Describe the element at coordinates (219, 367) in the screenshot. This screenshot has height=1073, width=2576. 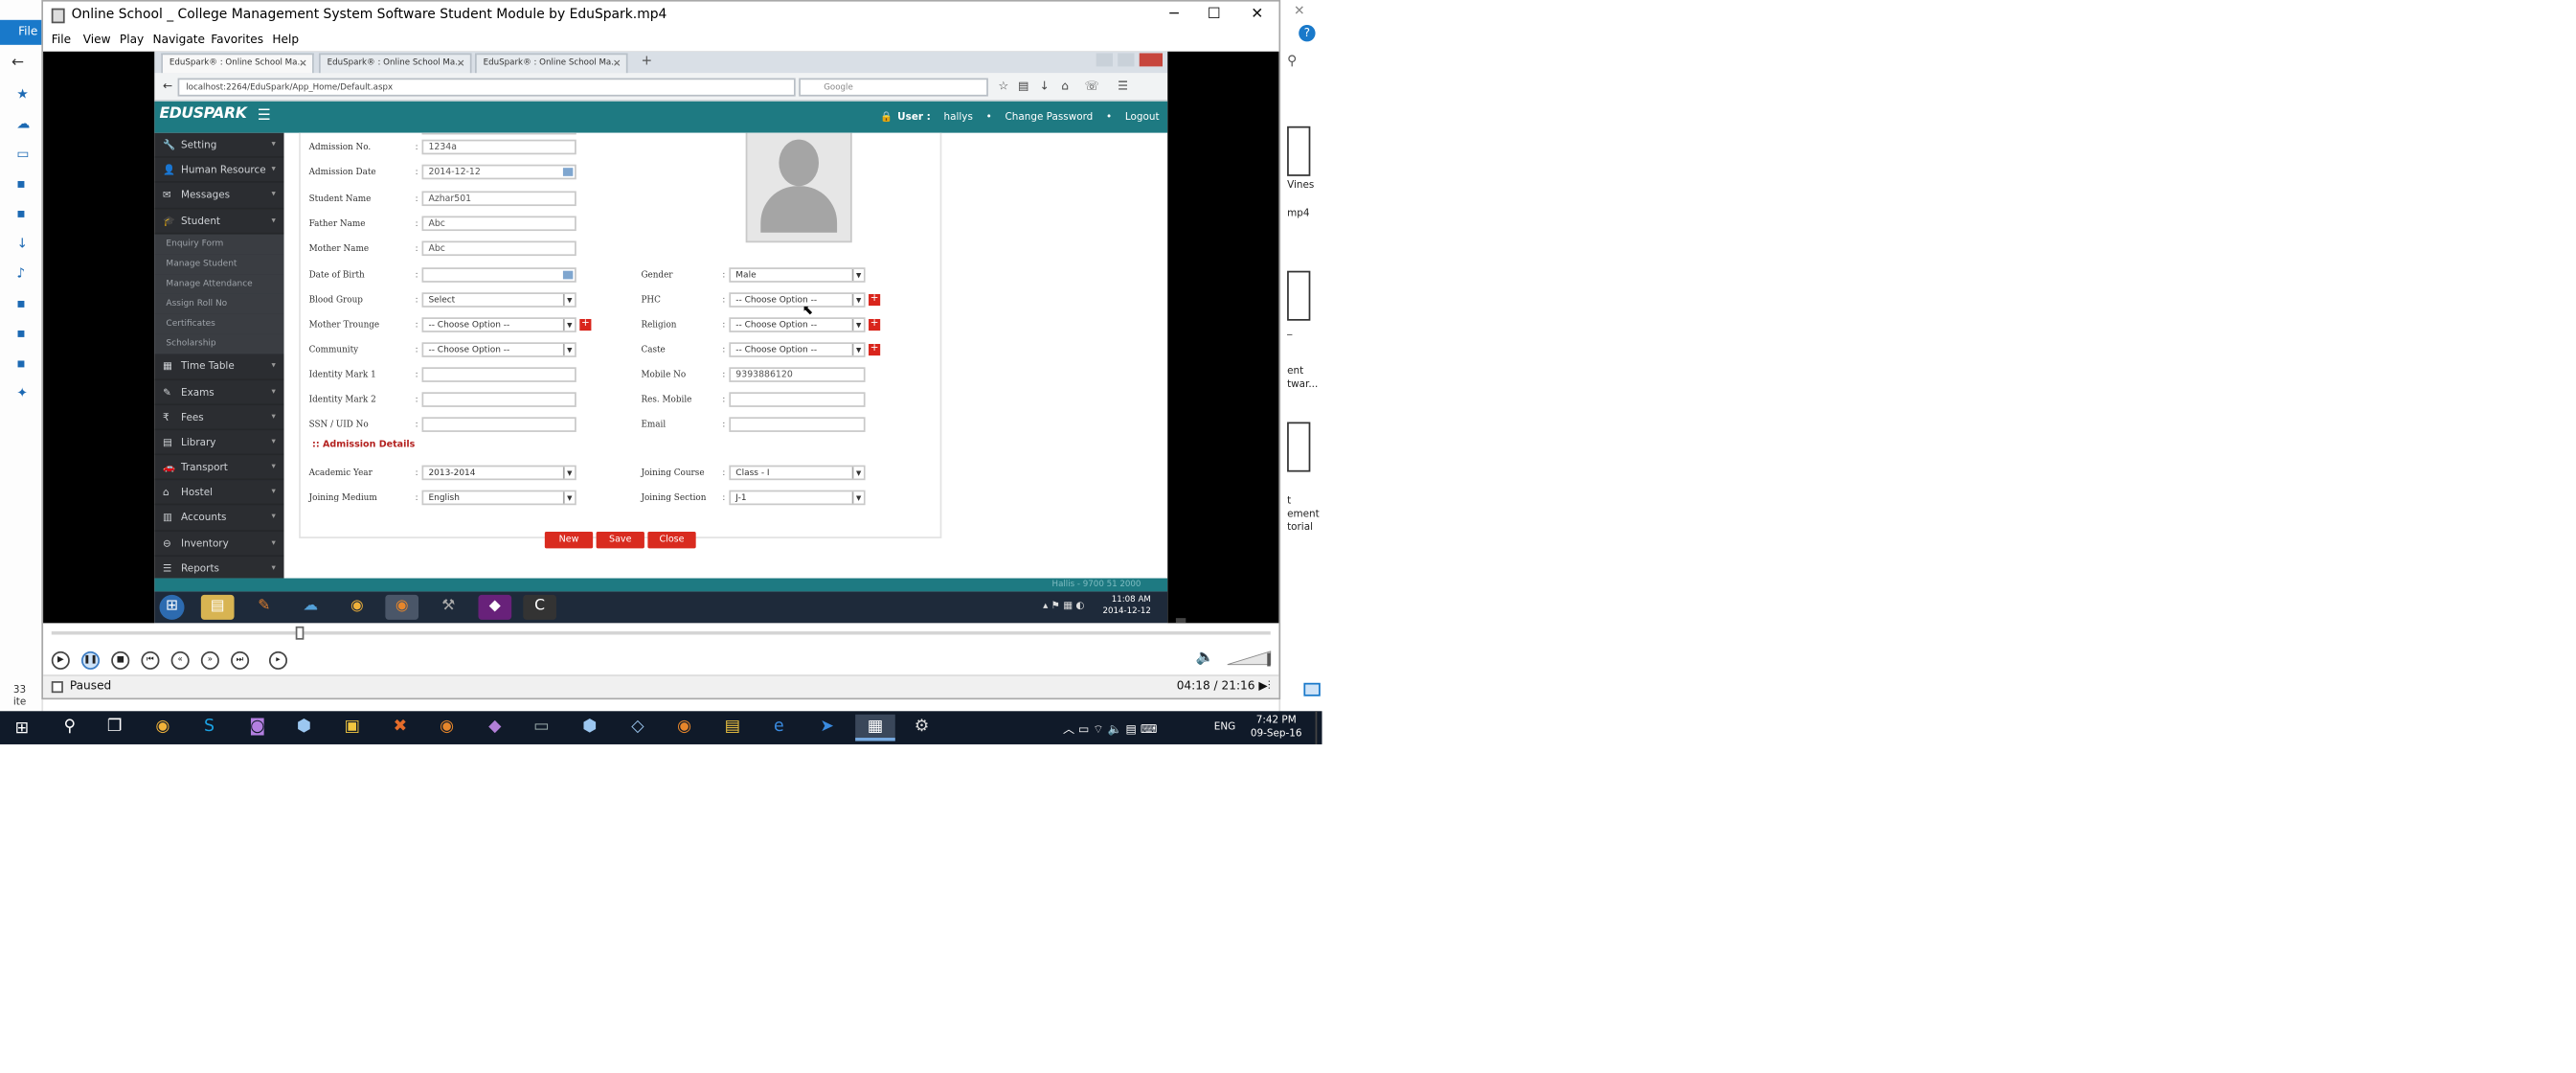
I see `sidebar-item-time-table: ▦ Time Table ▾` at that location.